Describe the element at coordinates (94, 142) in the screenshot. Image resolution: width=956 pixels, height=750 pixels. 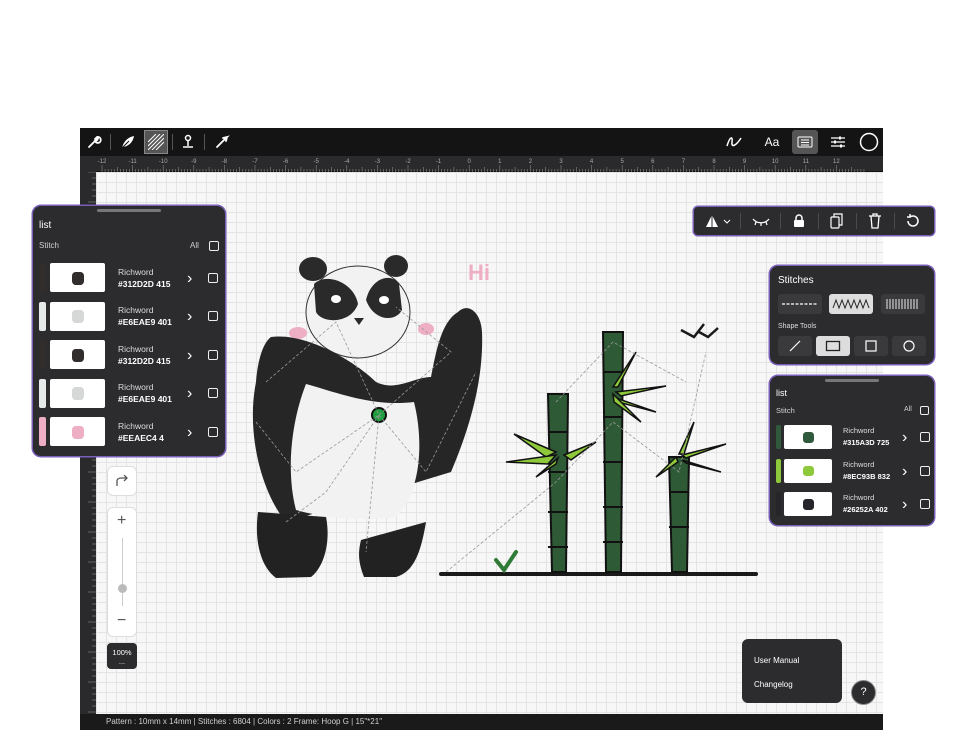
I see `wrench-icon` at that location.